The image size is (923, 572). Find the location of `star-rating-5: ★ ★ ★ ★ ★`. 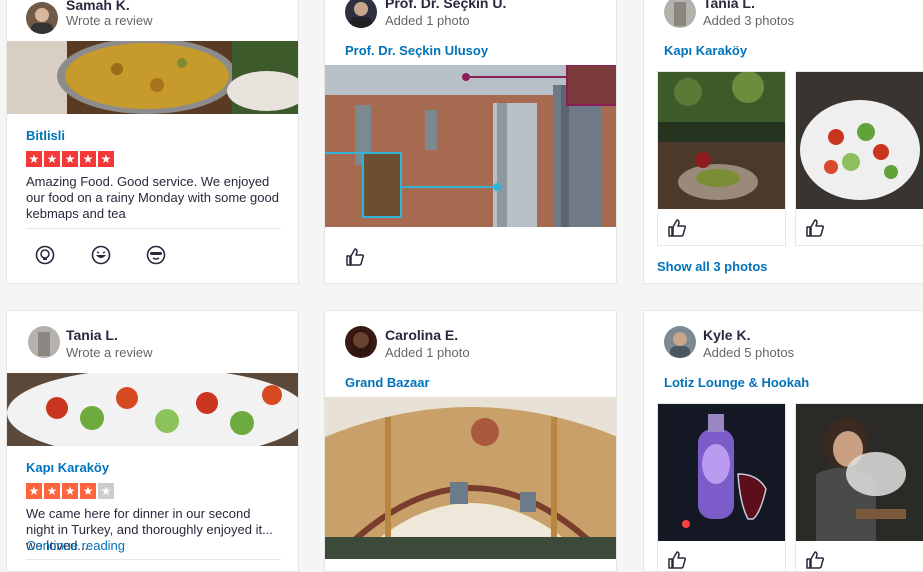

star-rating-5: ★ ★ ★ ★ ★ is located at coordinates (70, 159).